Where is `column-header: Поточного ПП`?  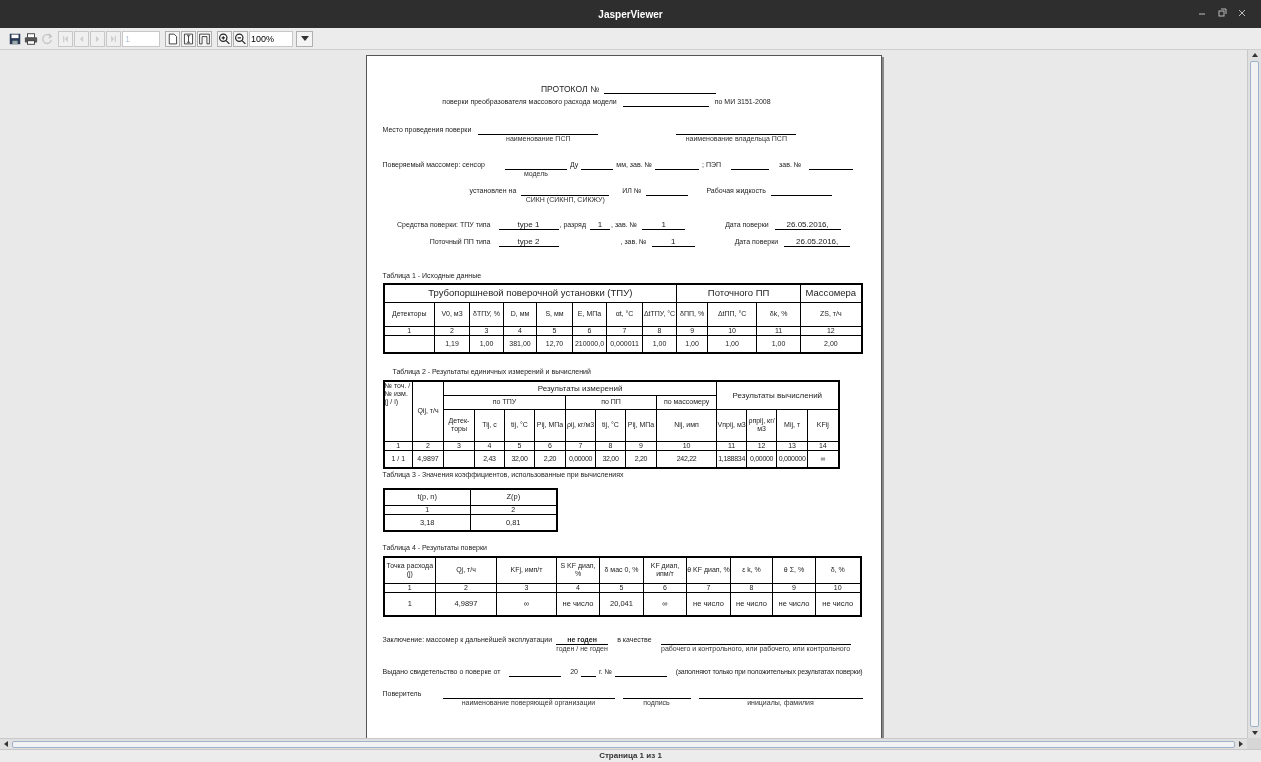
column-header: Поточного ПП is located at coordinates (738, 293).